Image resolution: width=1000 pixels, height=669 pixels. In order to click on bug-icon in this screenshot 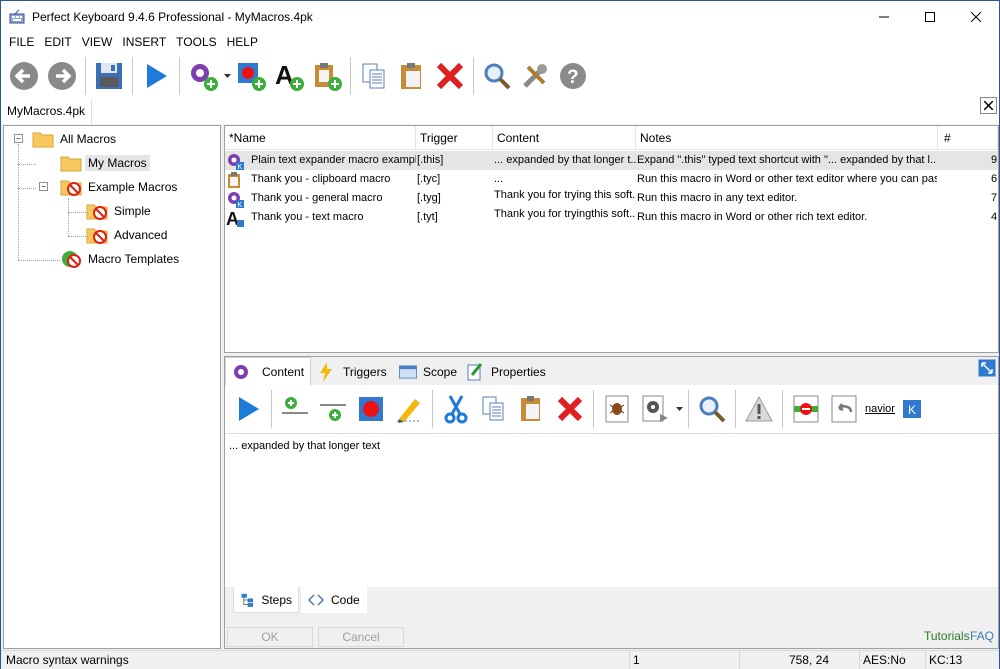, I will do `click(617, 409)`.